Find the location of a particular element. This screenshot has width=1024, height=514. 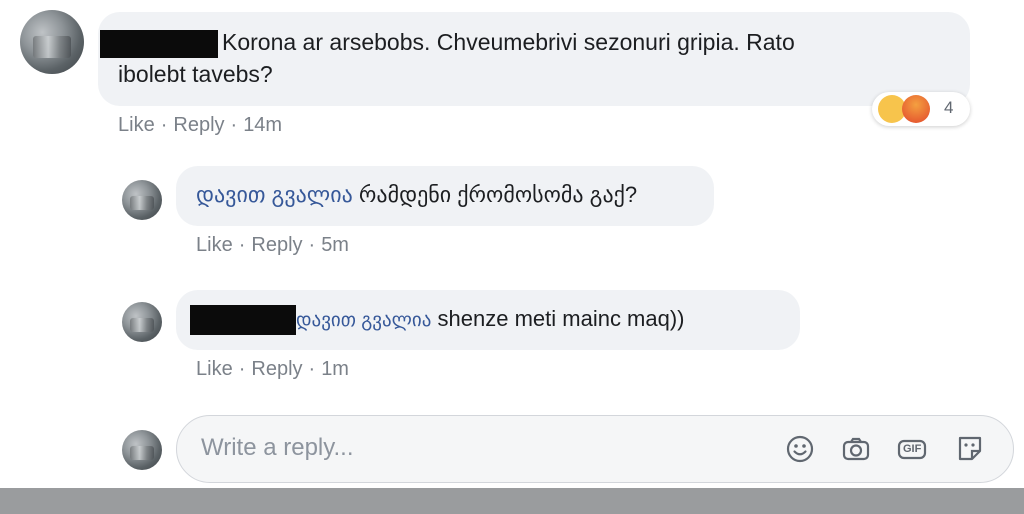

gif-label: GIF is located at coordinates (912, 449).